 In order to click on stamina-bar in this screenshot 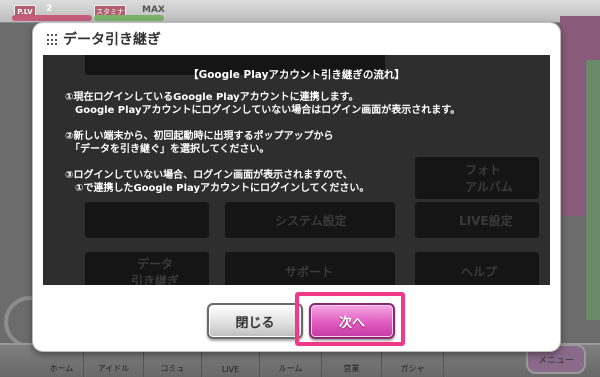, I will do `click(129, 18)`.